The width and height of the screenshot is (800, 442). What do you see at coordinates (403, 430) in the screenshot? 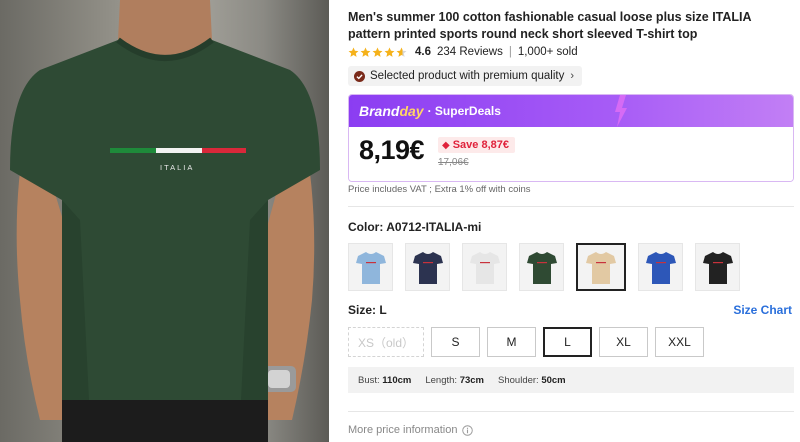
I see `more-price-text: More price information` at bounding box center [403, 430].